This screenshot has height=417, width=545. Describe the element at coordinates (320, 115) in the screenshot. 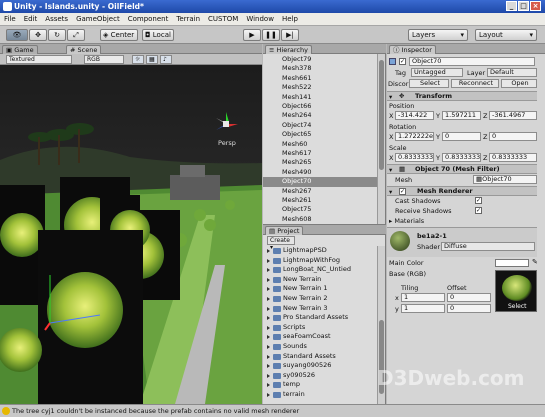

I see `hierarchy-item: Mesh264` at that location.